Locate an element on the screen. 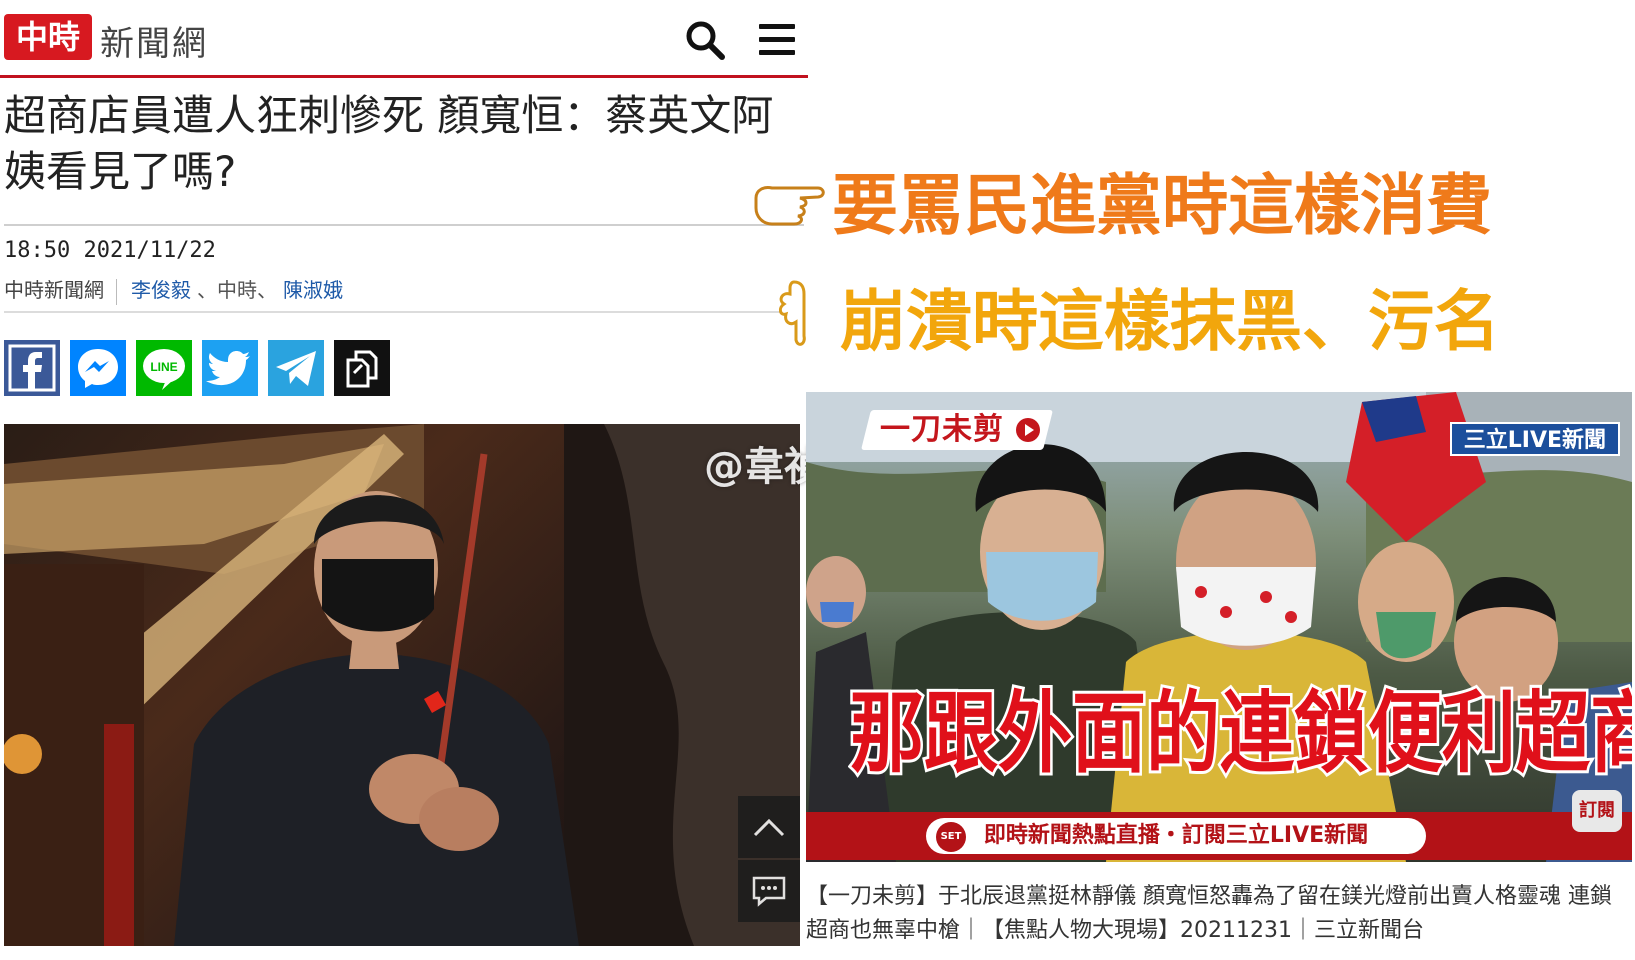 Image resolution: width=1635 pixels, height=960 pixels. scroll-top-button is located at coordinates (769, 827).